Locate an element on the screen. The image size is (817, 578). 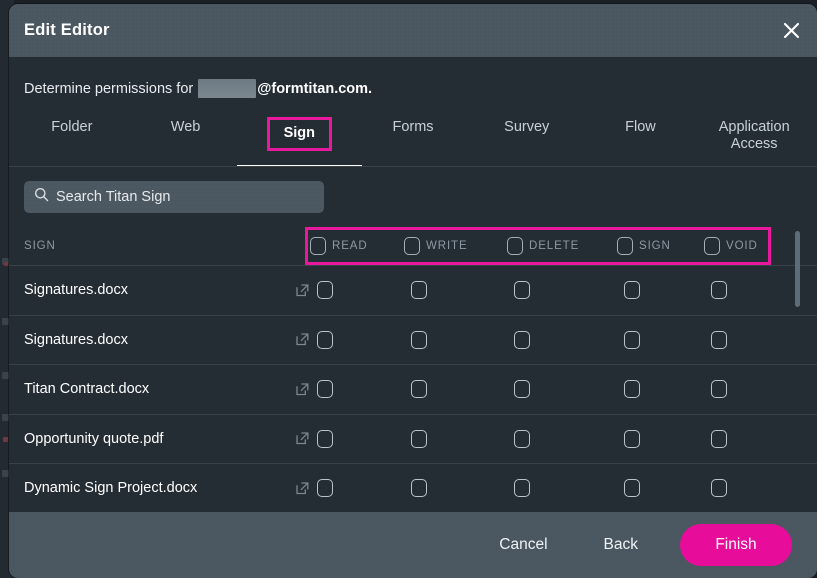
column-header-read: READ is located at coordinates (357, 246).